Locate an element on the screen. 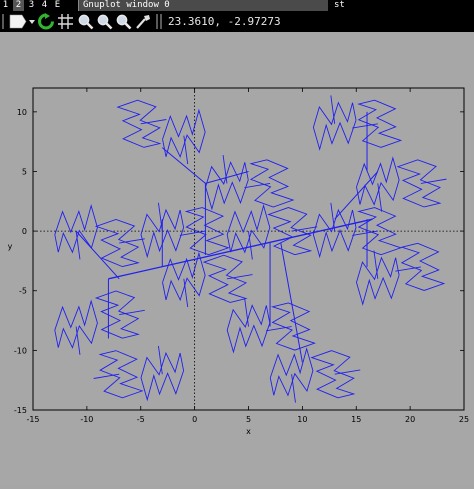 The image size is (474, 489). y-tick-label: 10 is located at coordinates (22, 112).